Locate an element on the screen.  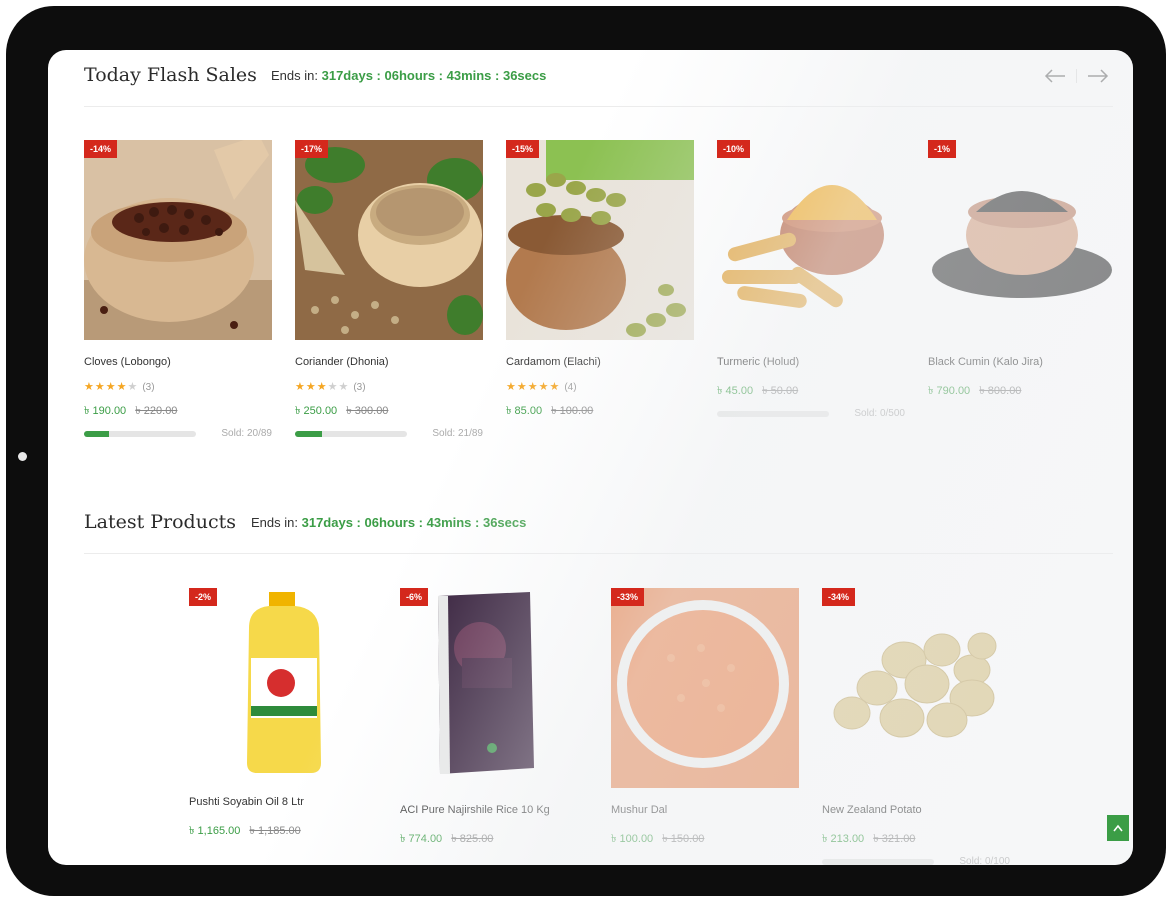
sold-progress: Sold: 20/89 is located at coordinates (178, 433).